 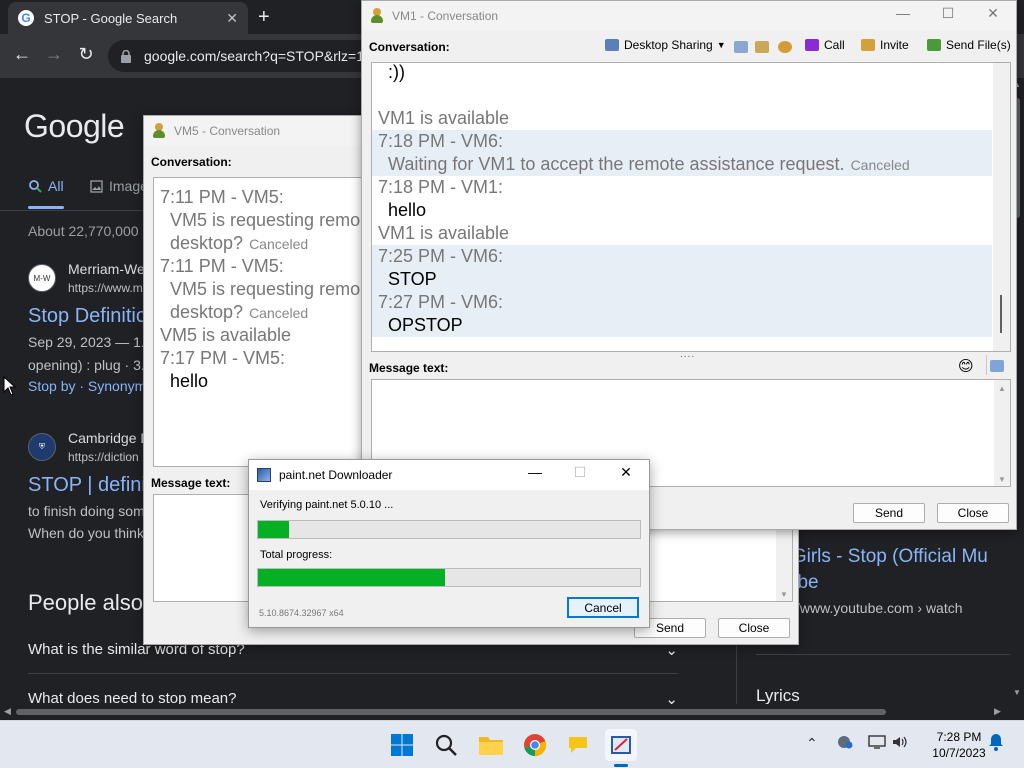 I want to click on vm5-title: VM5 - Conversation, so click(x=227, y=131).